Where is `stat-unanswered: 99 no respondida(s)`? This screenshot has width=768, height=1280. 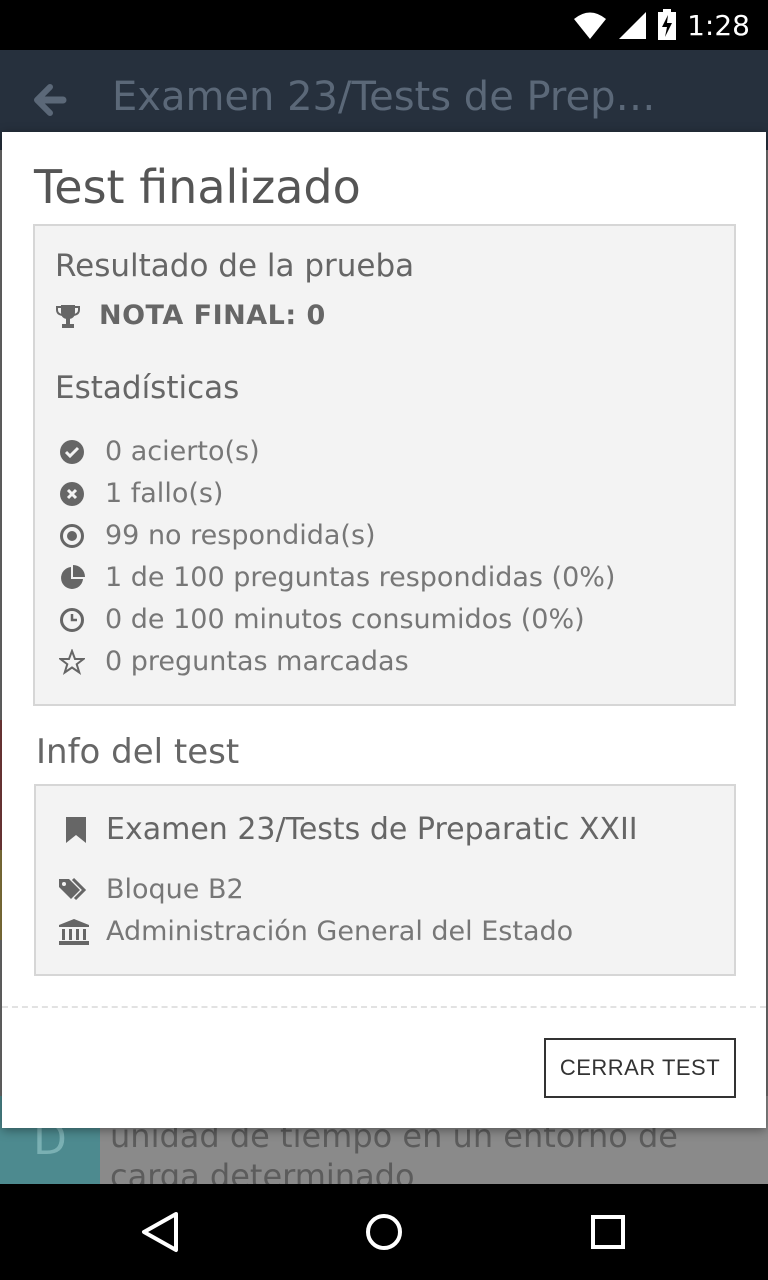
stat-unanswered: 99 no respondida(s) is located at coordinates (217, 535).